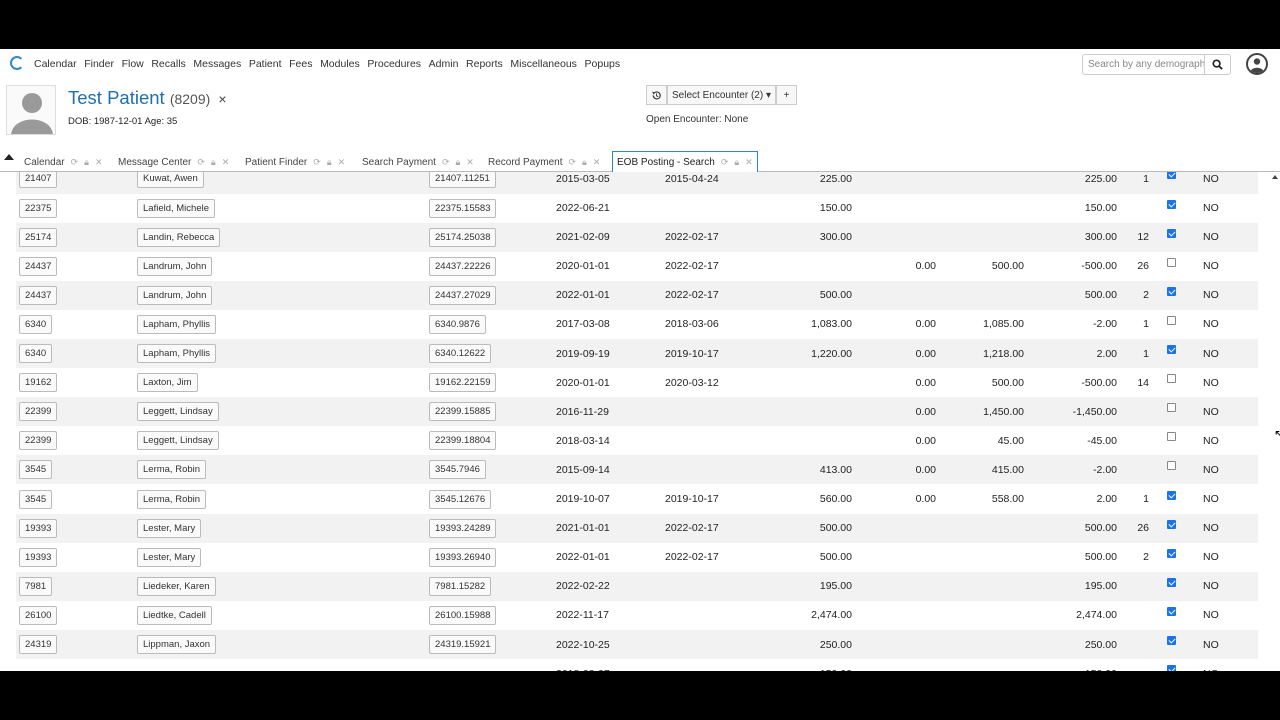  Describe the element at coordinates (463, 557) in the screenshot. I see `encounter-button: 19393.26940` at that location.